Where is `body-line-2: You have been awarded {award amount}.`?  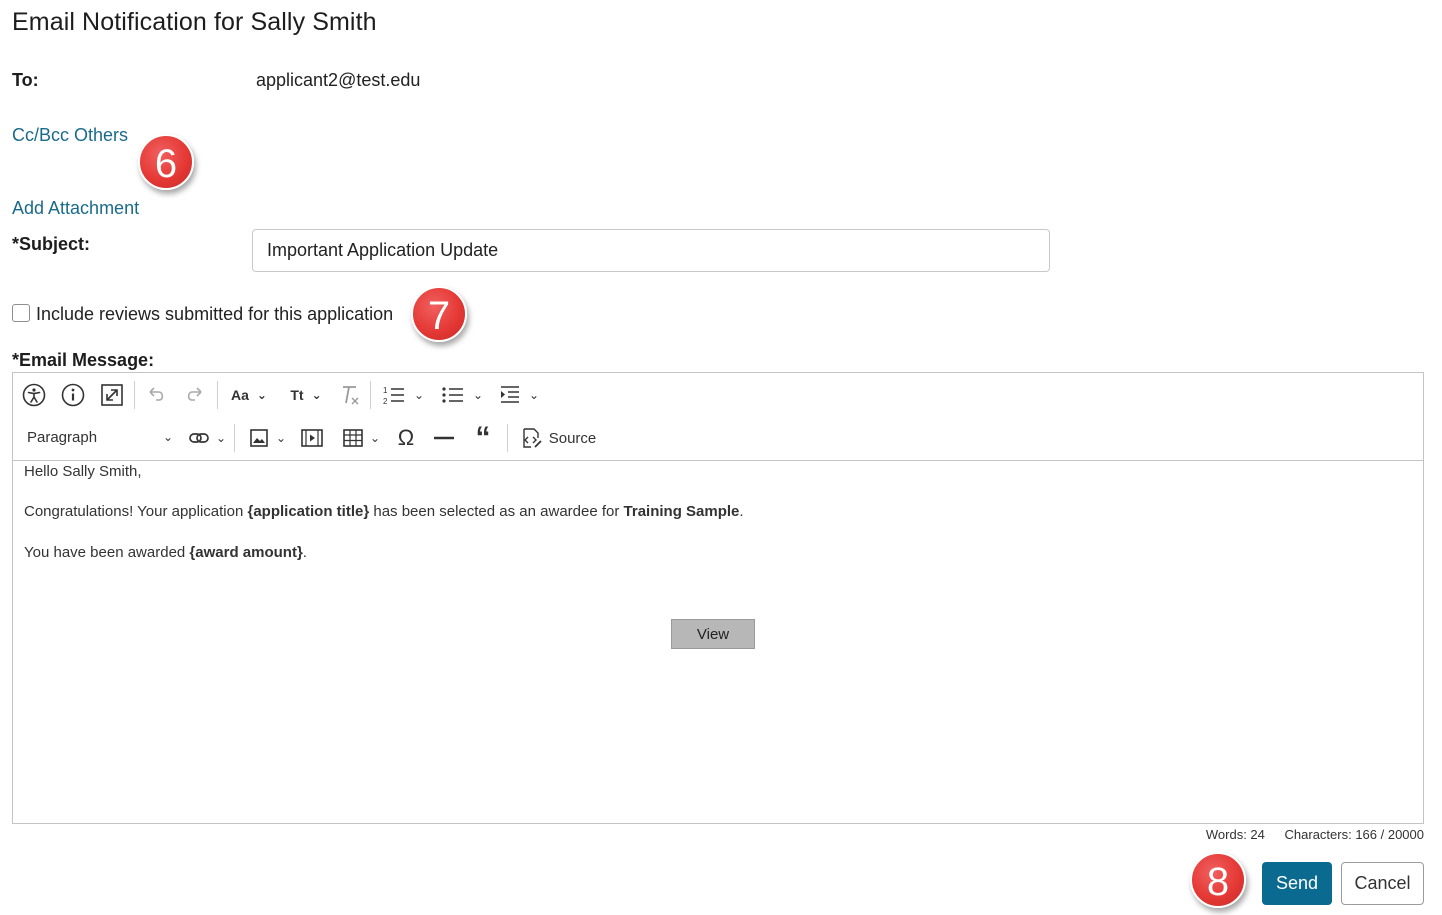
body-line-2: You have been awarded {award amount}. is located at coordinates (165, 552).